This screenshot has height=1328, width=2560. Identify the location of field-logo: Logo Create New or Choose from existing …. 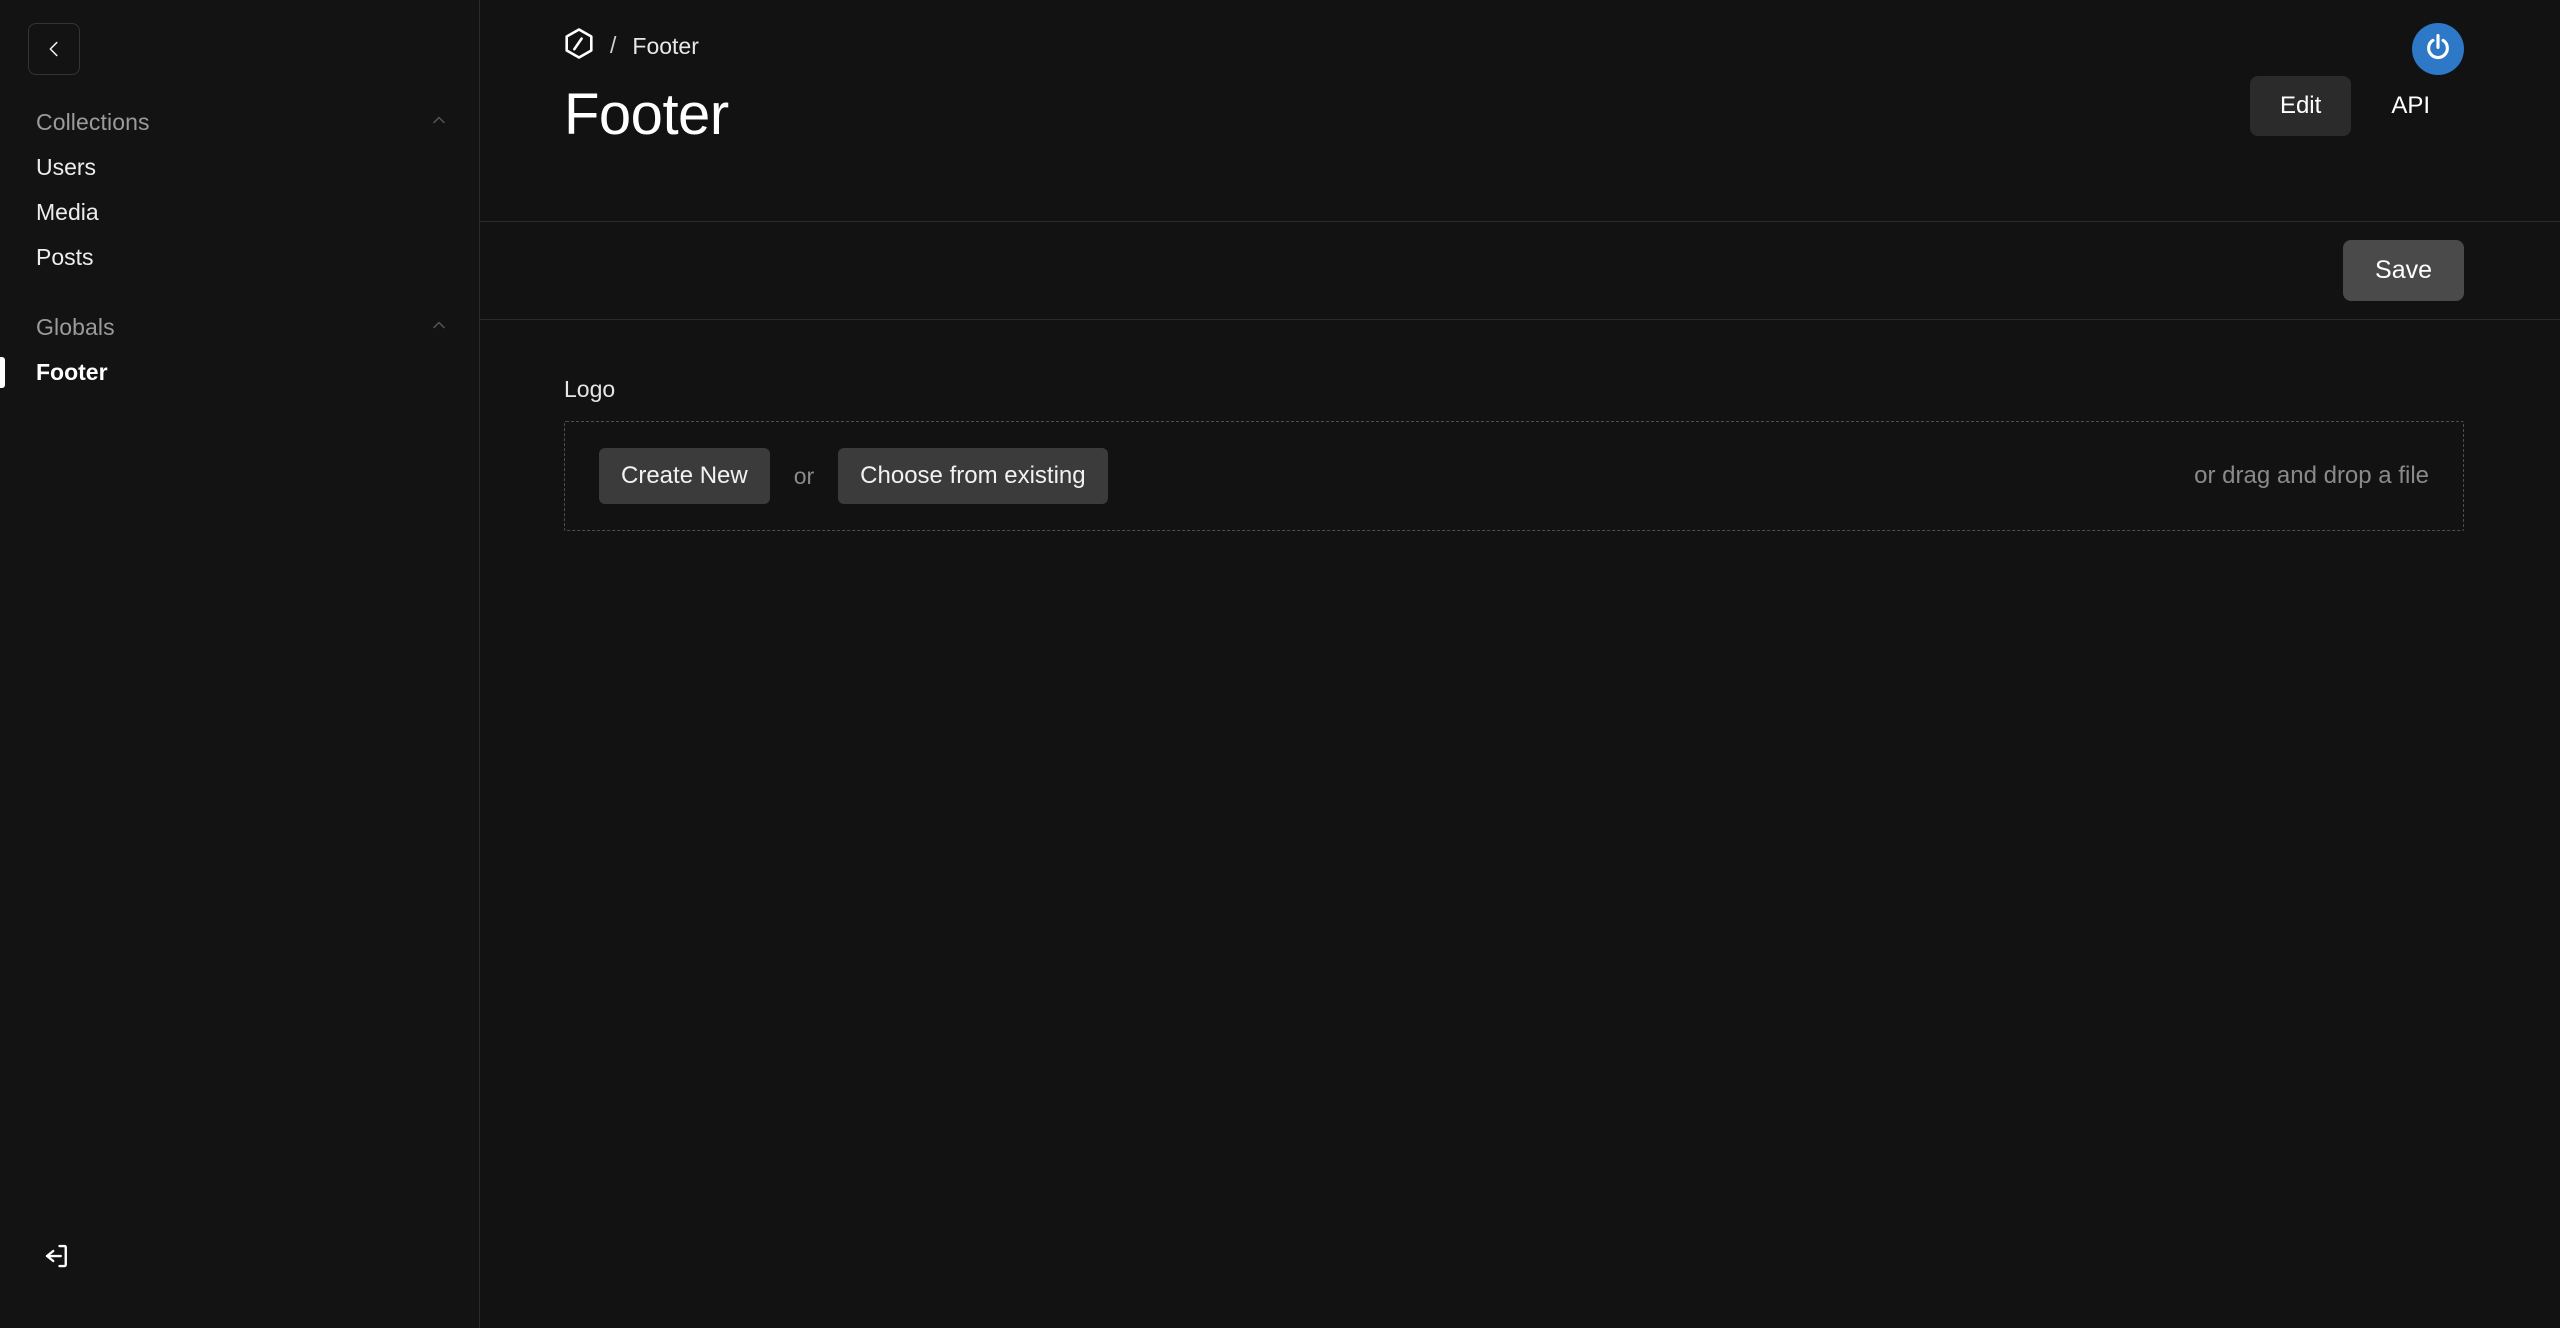
(1514, 453).